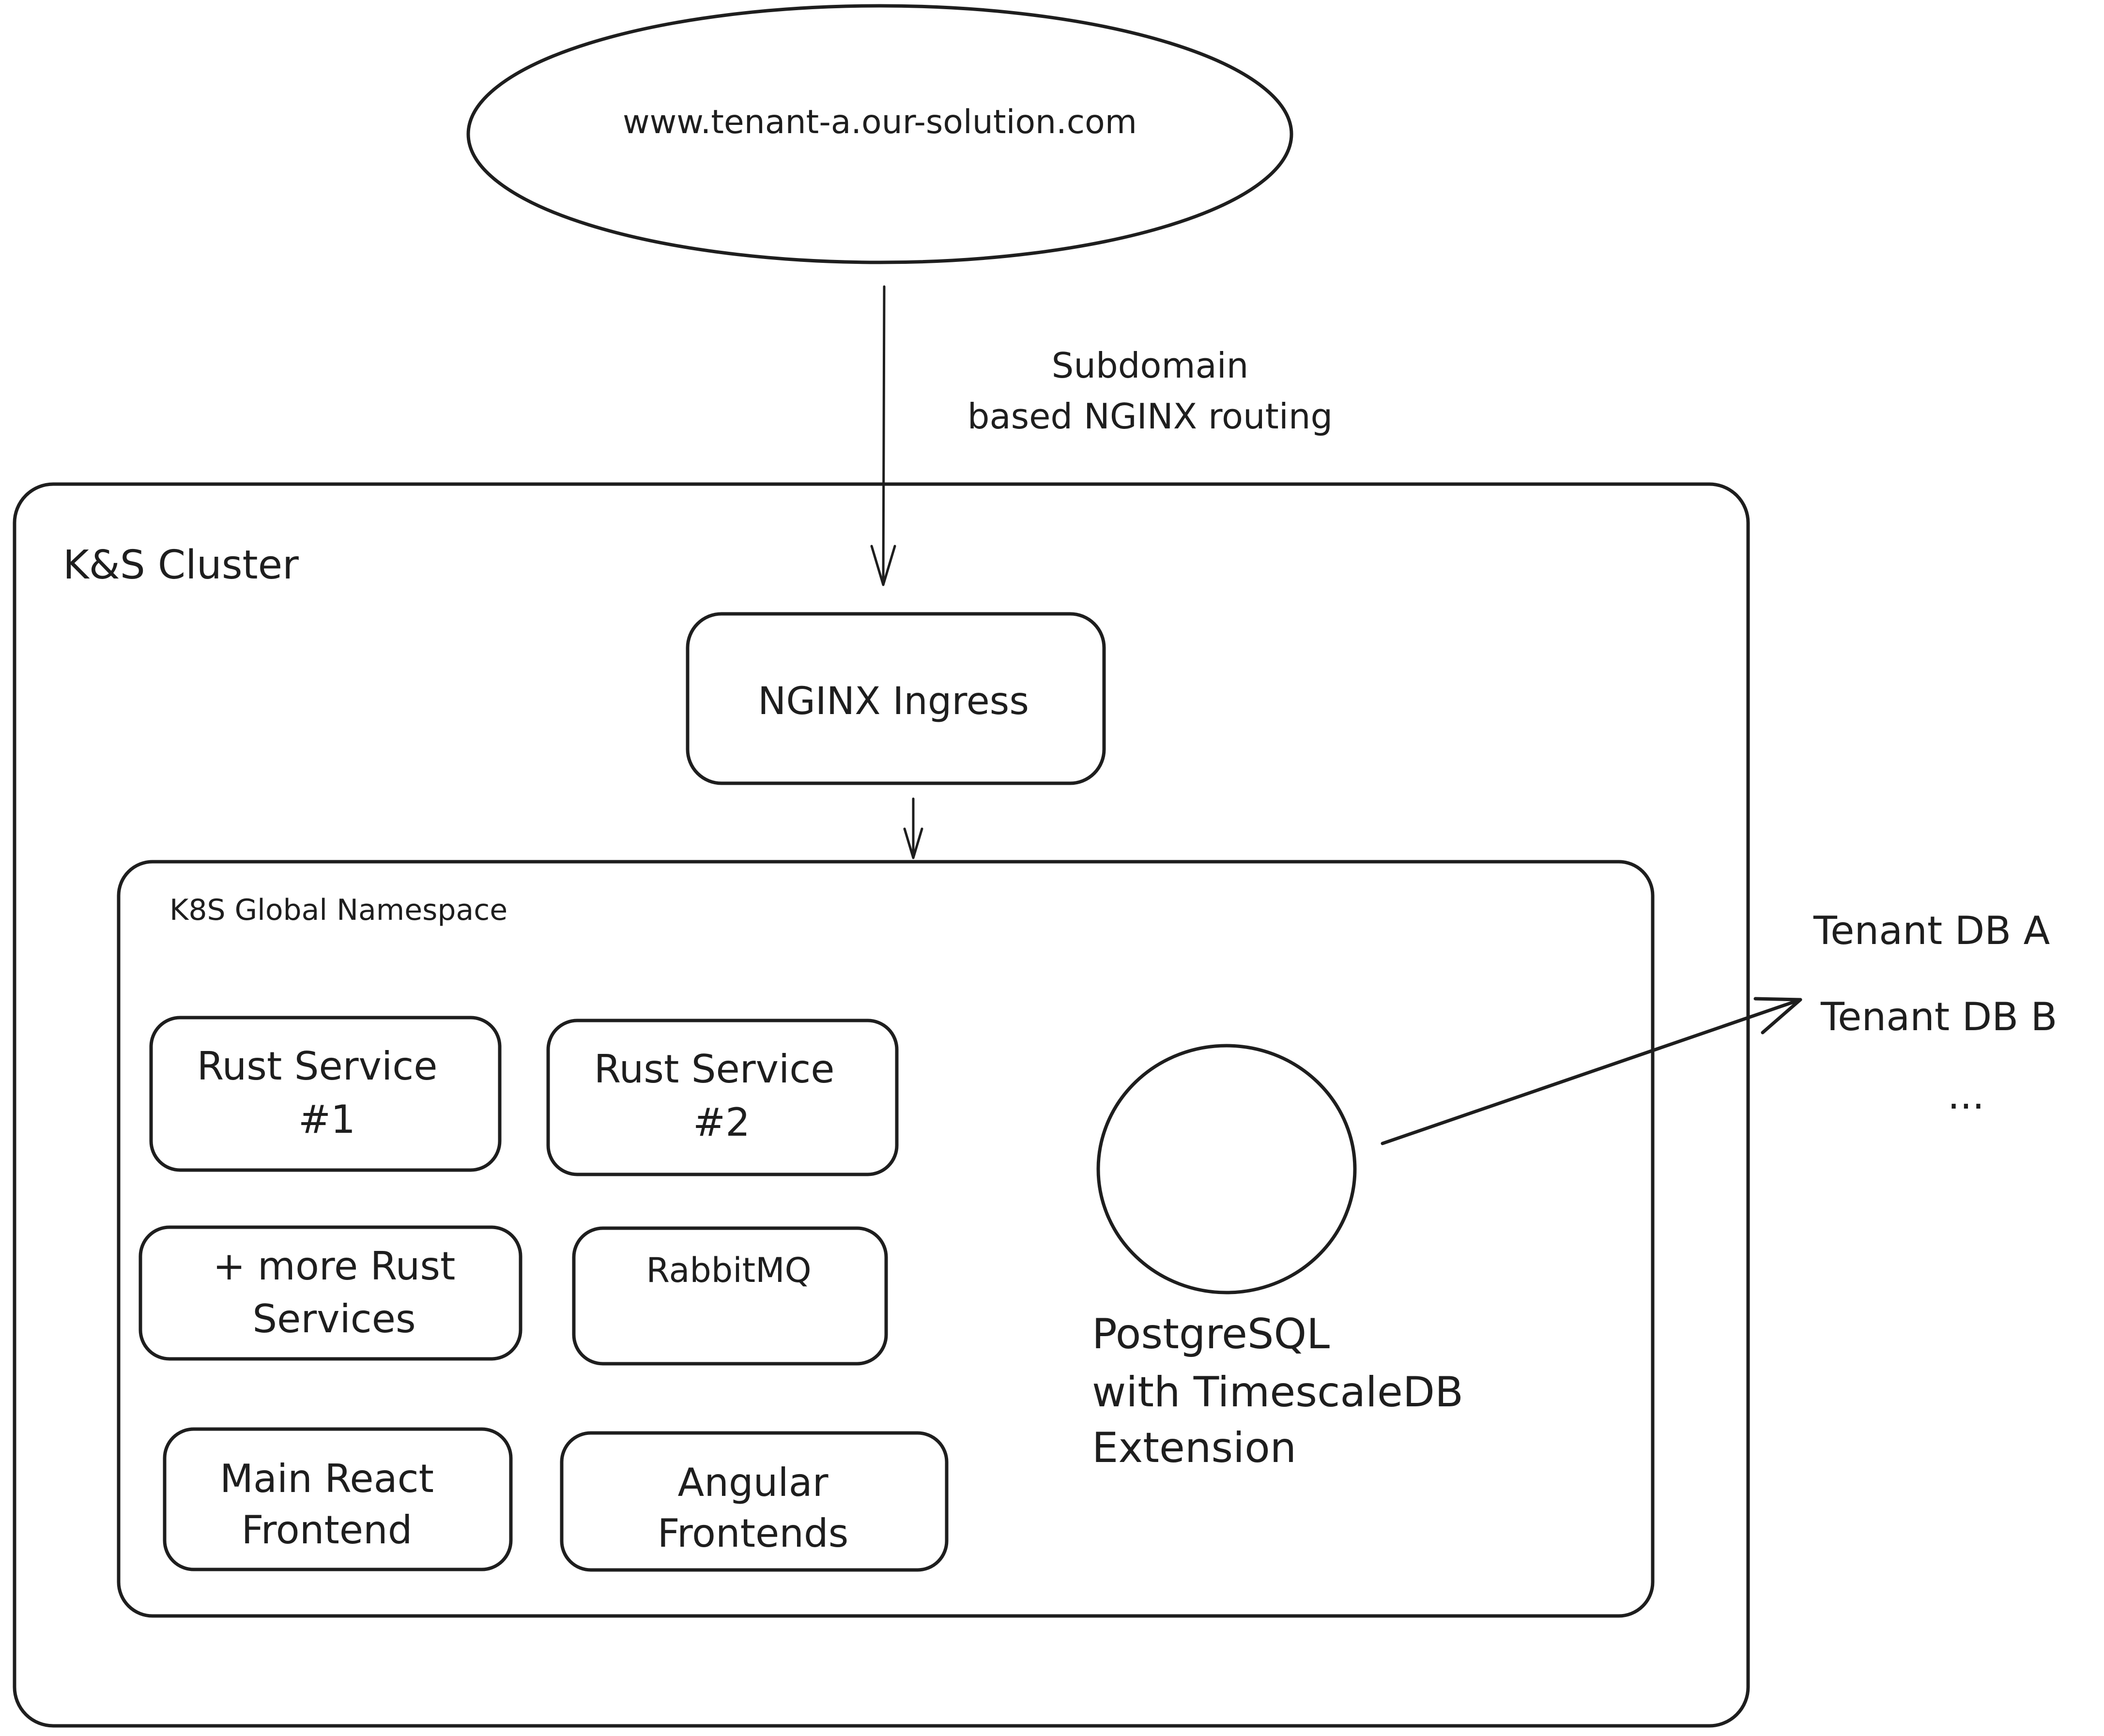 Image resolution: width=2104 pixels, height=1736 pixels. I want to click on database-node: PostgreSQL with TimescaleDB Extension, so click(1277, 1258).